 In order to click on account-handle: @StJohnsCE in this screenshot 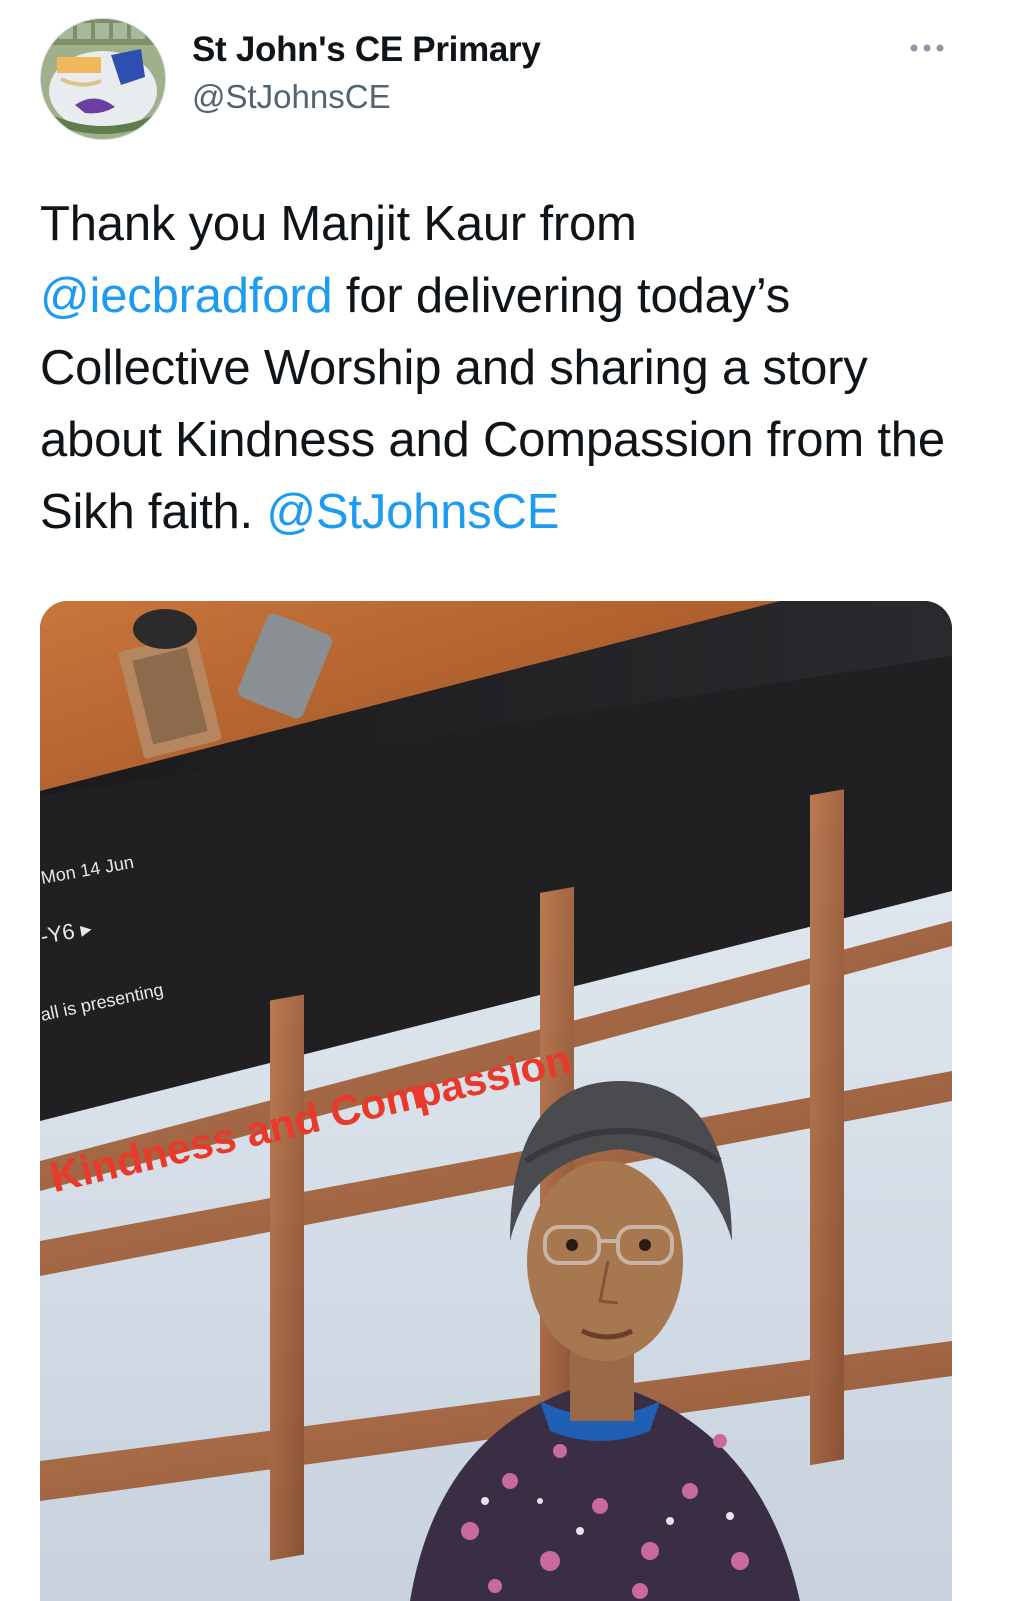, I will do `click(291, 97)`.